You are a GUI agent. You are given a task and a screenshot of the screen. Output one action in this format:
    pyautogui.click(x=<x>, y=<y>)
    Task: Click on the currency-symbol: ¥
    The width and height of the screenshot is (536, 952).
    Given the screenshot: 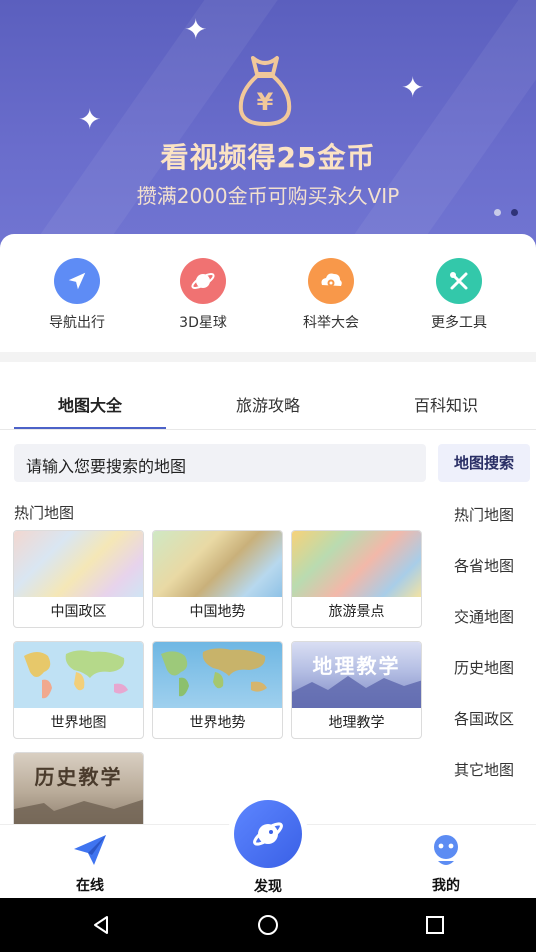 What is the action you would take?
    pyautogui.click(x=265, y=102)
    